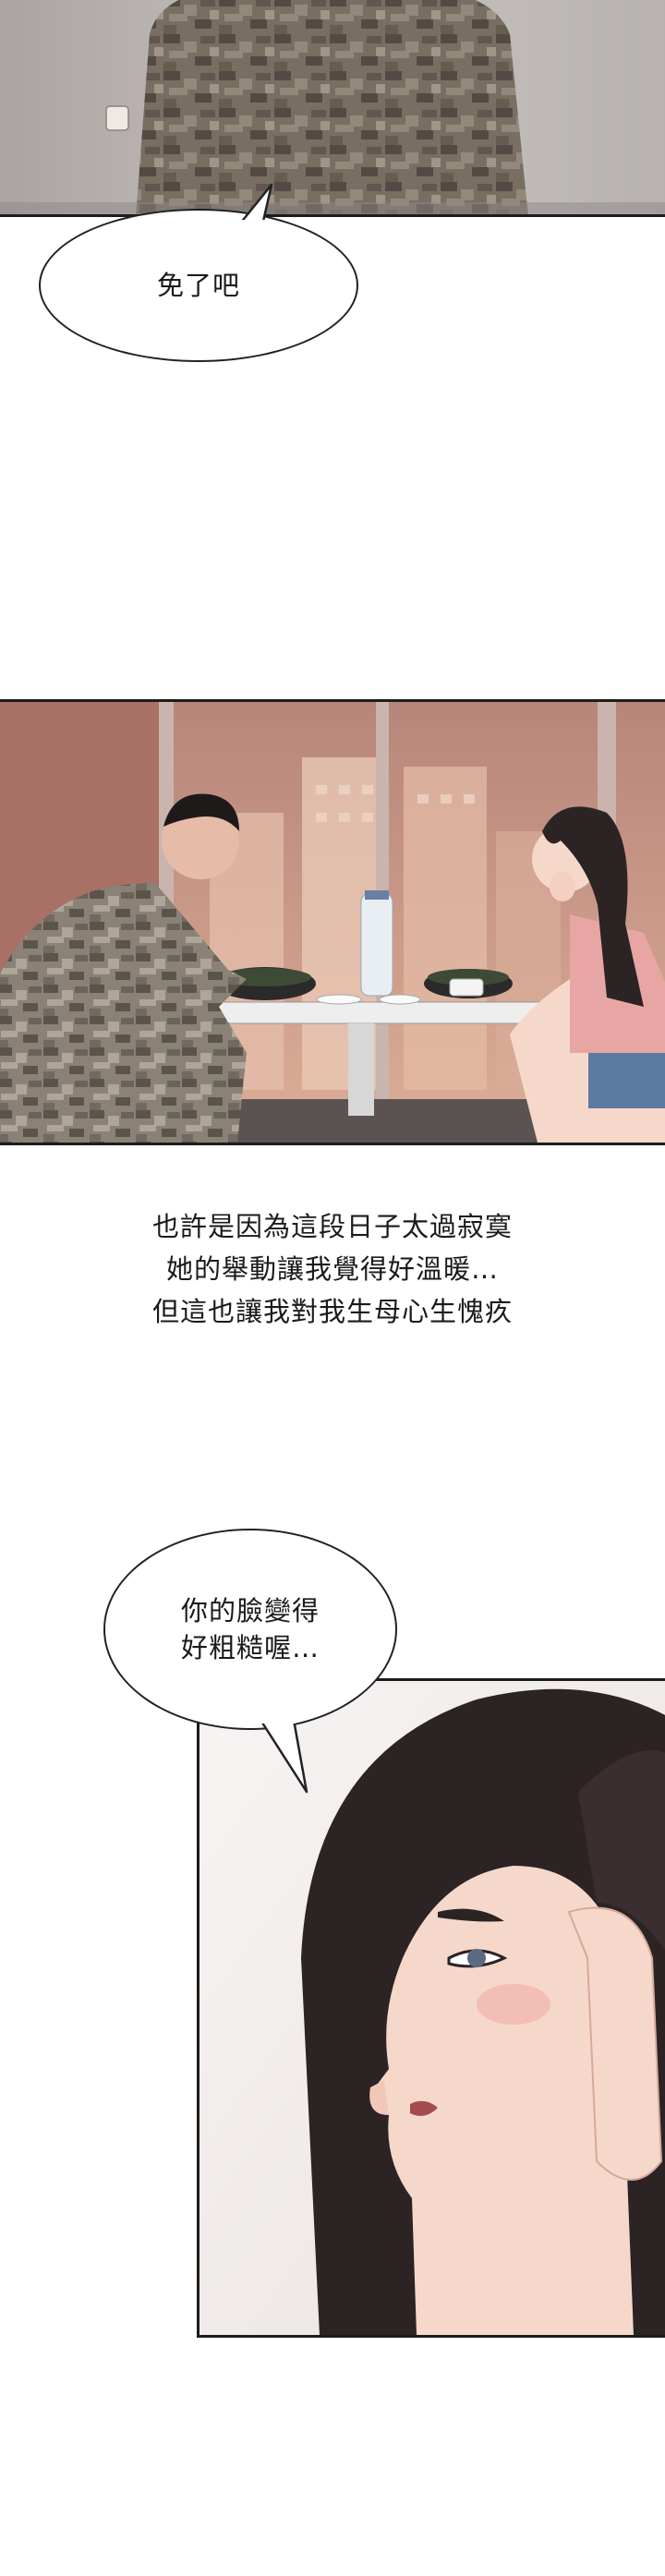  I want to click on speech-bubble-first: 免了吧, so click(198, 285).